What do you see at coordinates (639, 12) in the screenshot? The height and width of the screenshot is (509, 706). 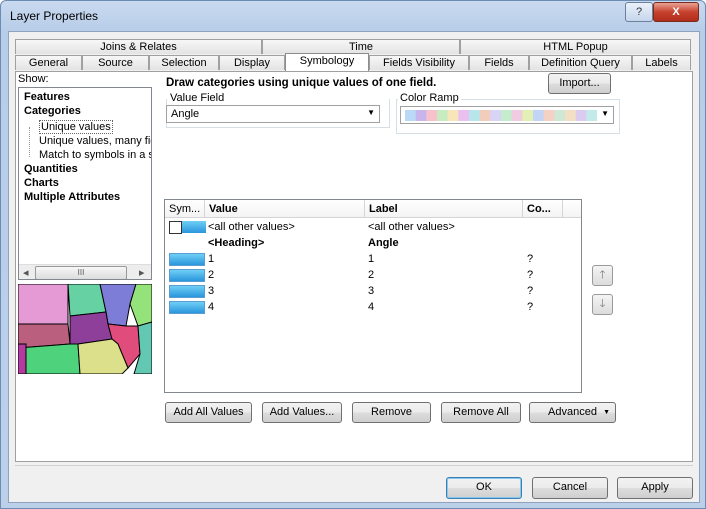 I see `help-button: ?` at bounding box center [639, 12].